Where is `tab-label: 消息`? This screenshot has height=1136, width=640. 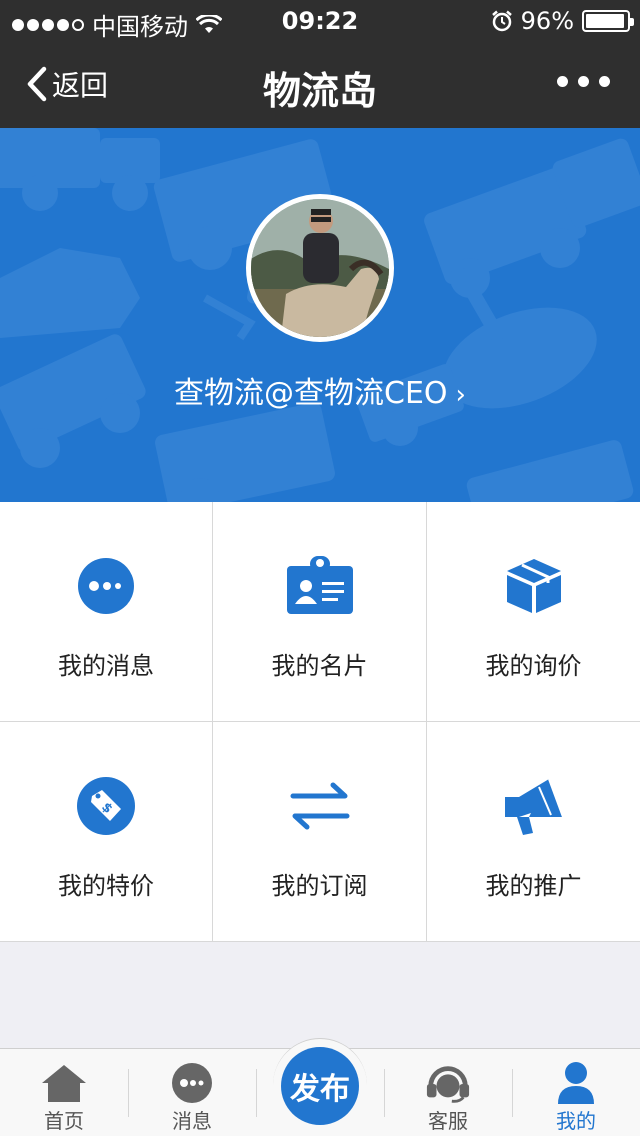
tab-label: 消息 is located at coordinates (192, 1121).